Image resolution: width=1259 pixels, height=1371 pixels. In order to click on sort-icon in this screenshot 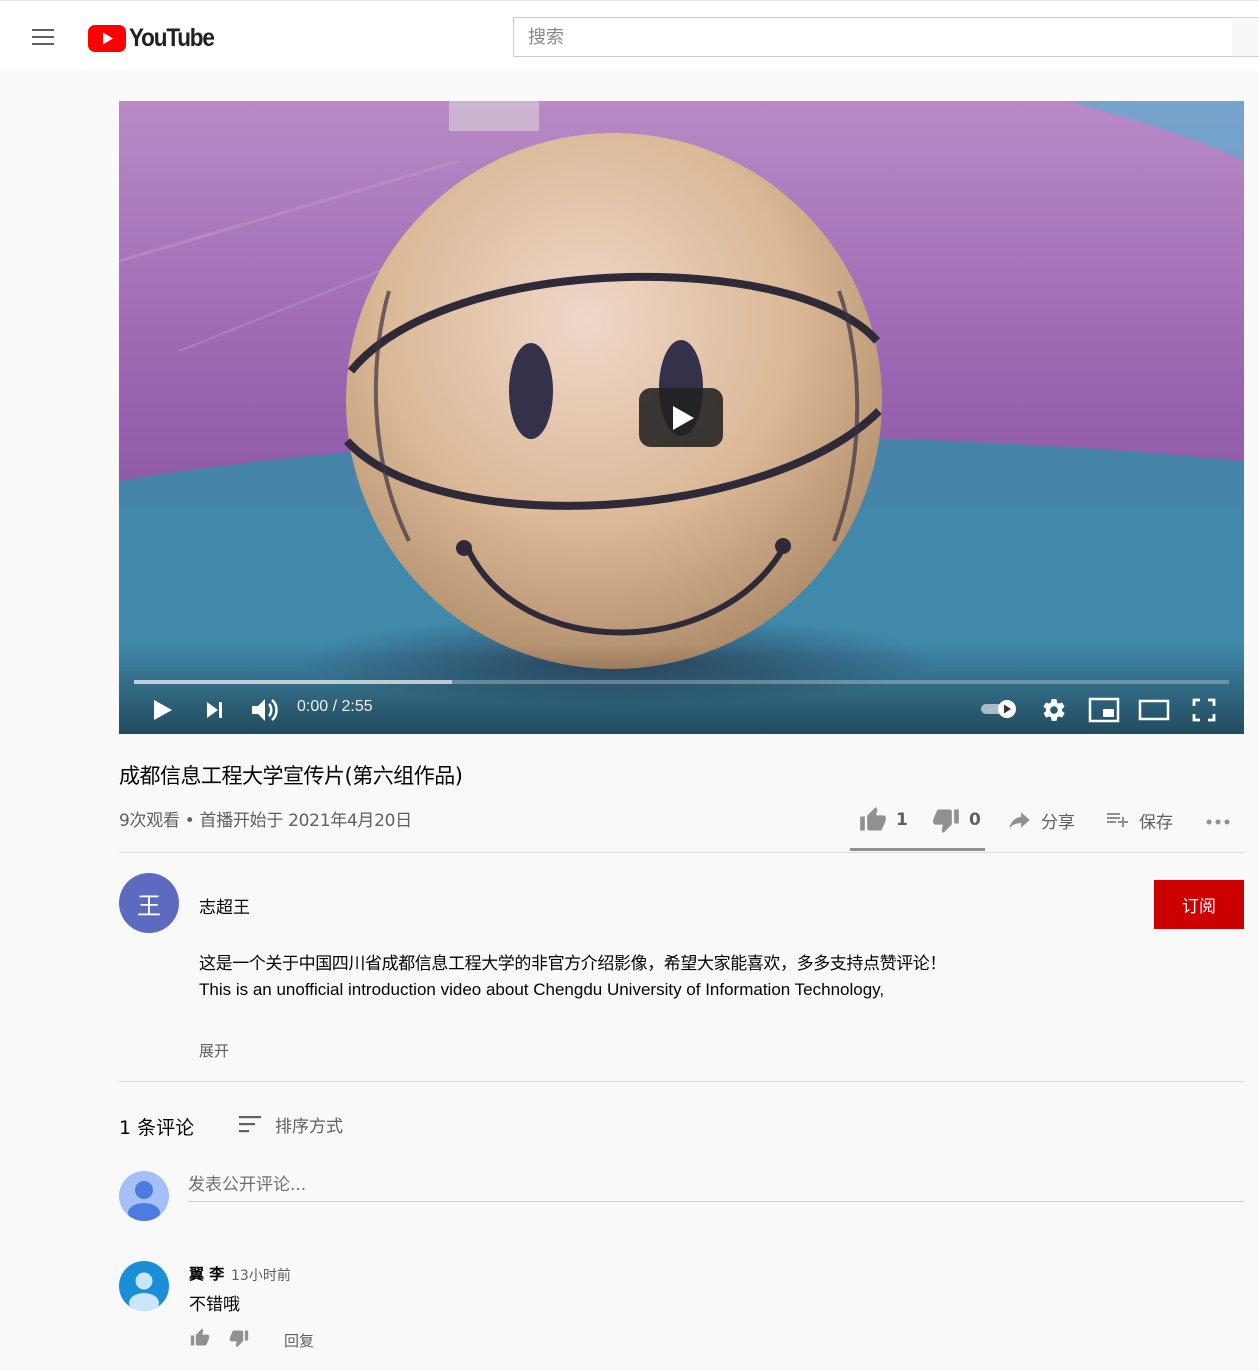, I will do `click(250, 1124)`.